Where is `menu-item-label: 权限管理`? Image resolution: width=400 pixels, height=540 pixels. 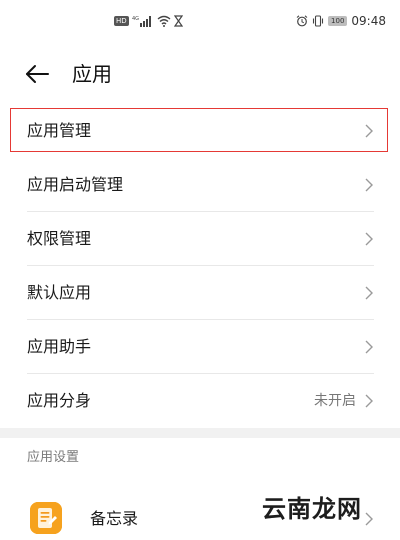 menu-item-label: 权限管理 is located at coordinates (59, 238).